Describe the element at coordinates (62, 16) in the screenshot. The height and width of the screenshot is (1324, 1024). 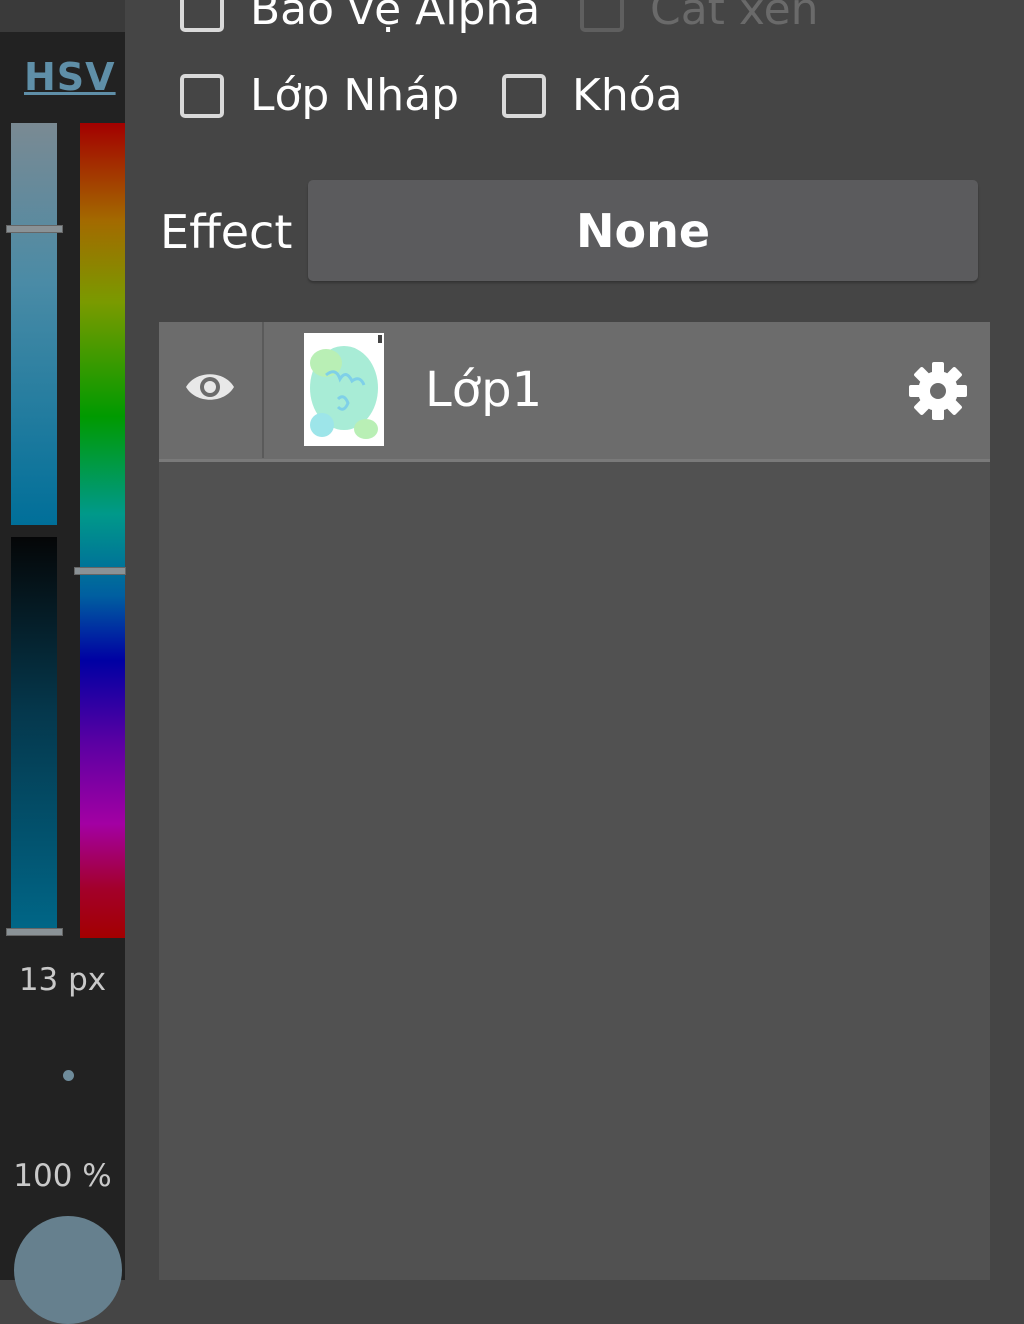
I see `sidebar-top-strip` at that location.